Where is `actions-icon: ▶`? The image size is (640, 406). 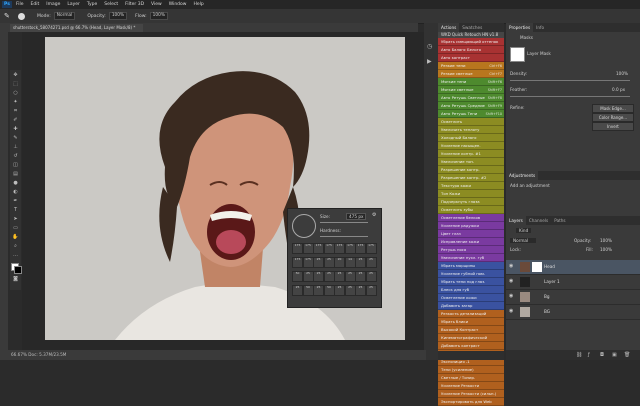 actions-icon: ▶ is located at coordinates (431, 62).